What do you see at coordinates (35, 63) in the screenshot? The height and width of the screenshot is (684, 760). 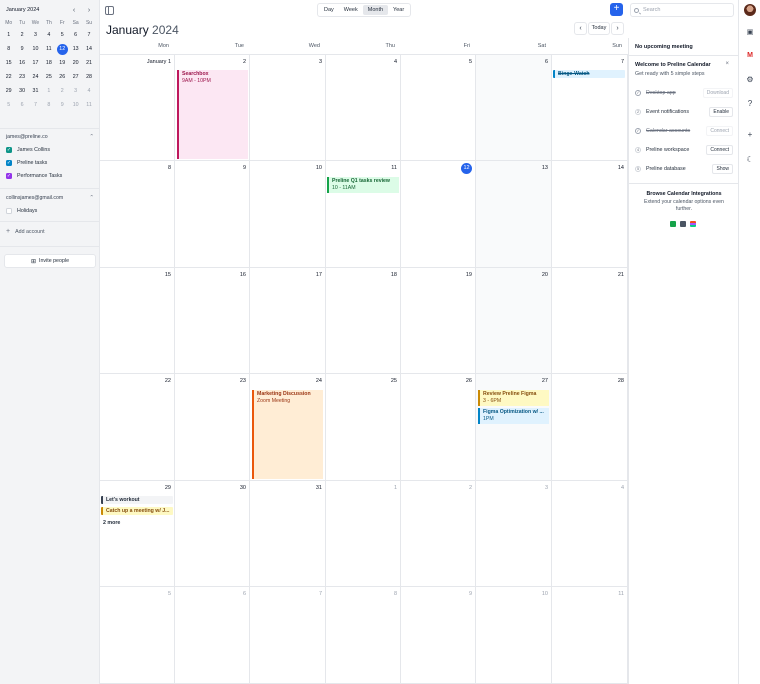 I see `mini-day: 17` at bounding box center [35, 63].